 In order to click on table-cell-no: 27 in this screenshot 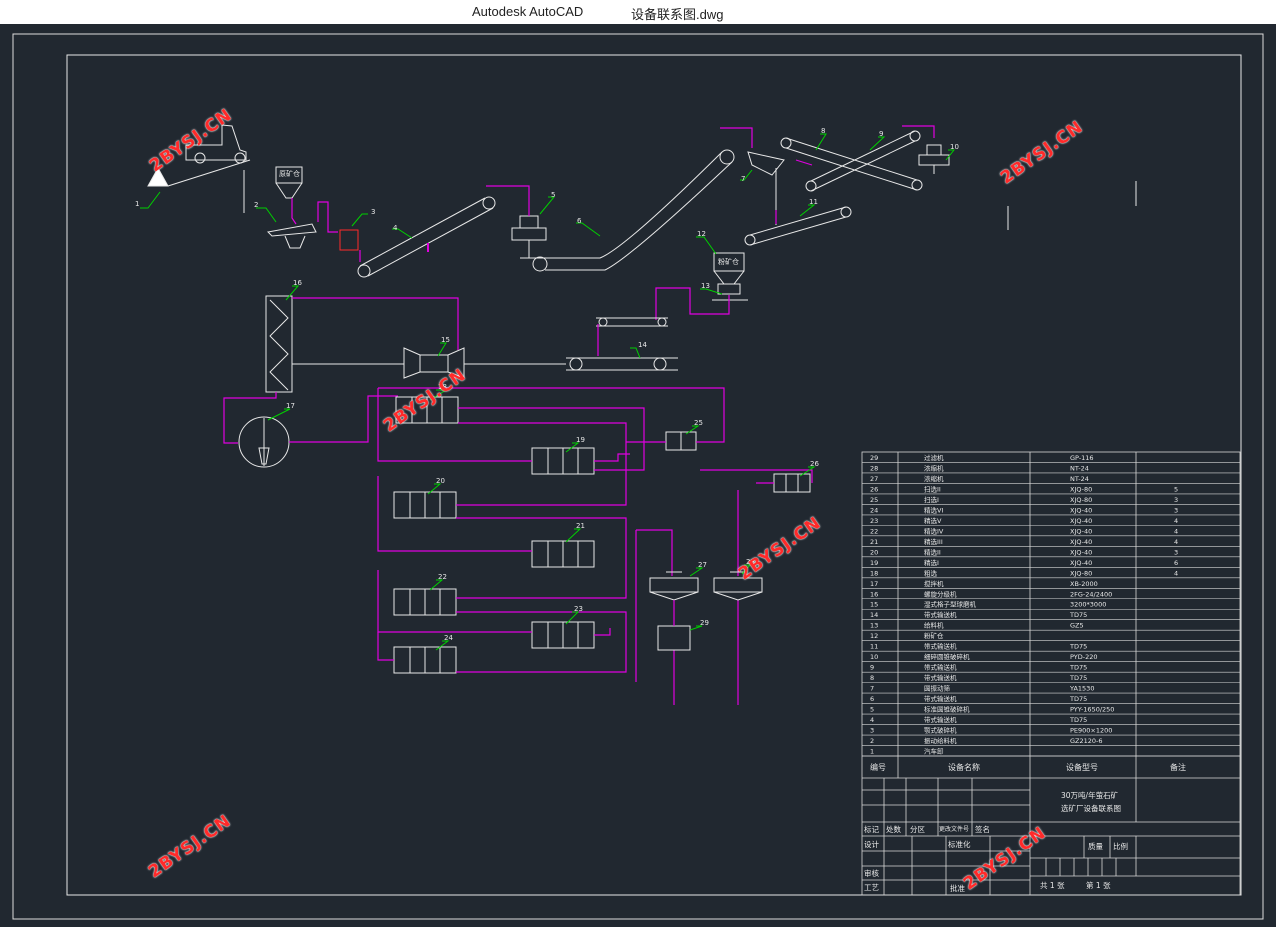, I will do `click(874, 479)`.